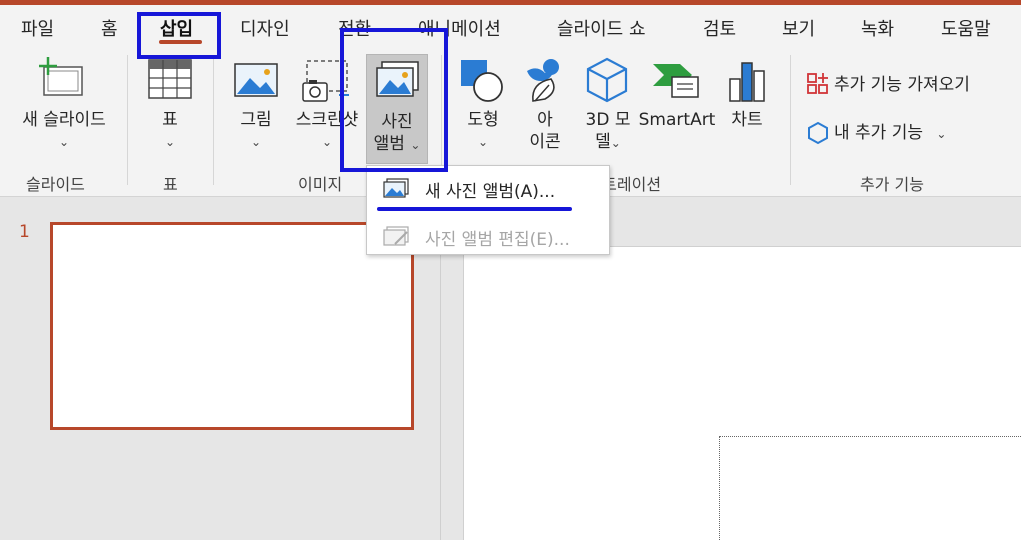  I want to click on slide-thumbnail, so click(232, 326).